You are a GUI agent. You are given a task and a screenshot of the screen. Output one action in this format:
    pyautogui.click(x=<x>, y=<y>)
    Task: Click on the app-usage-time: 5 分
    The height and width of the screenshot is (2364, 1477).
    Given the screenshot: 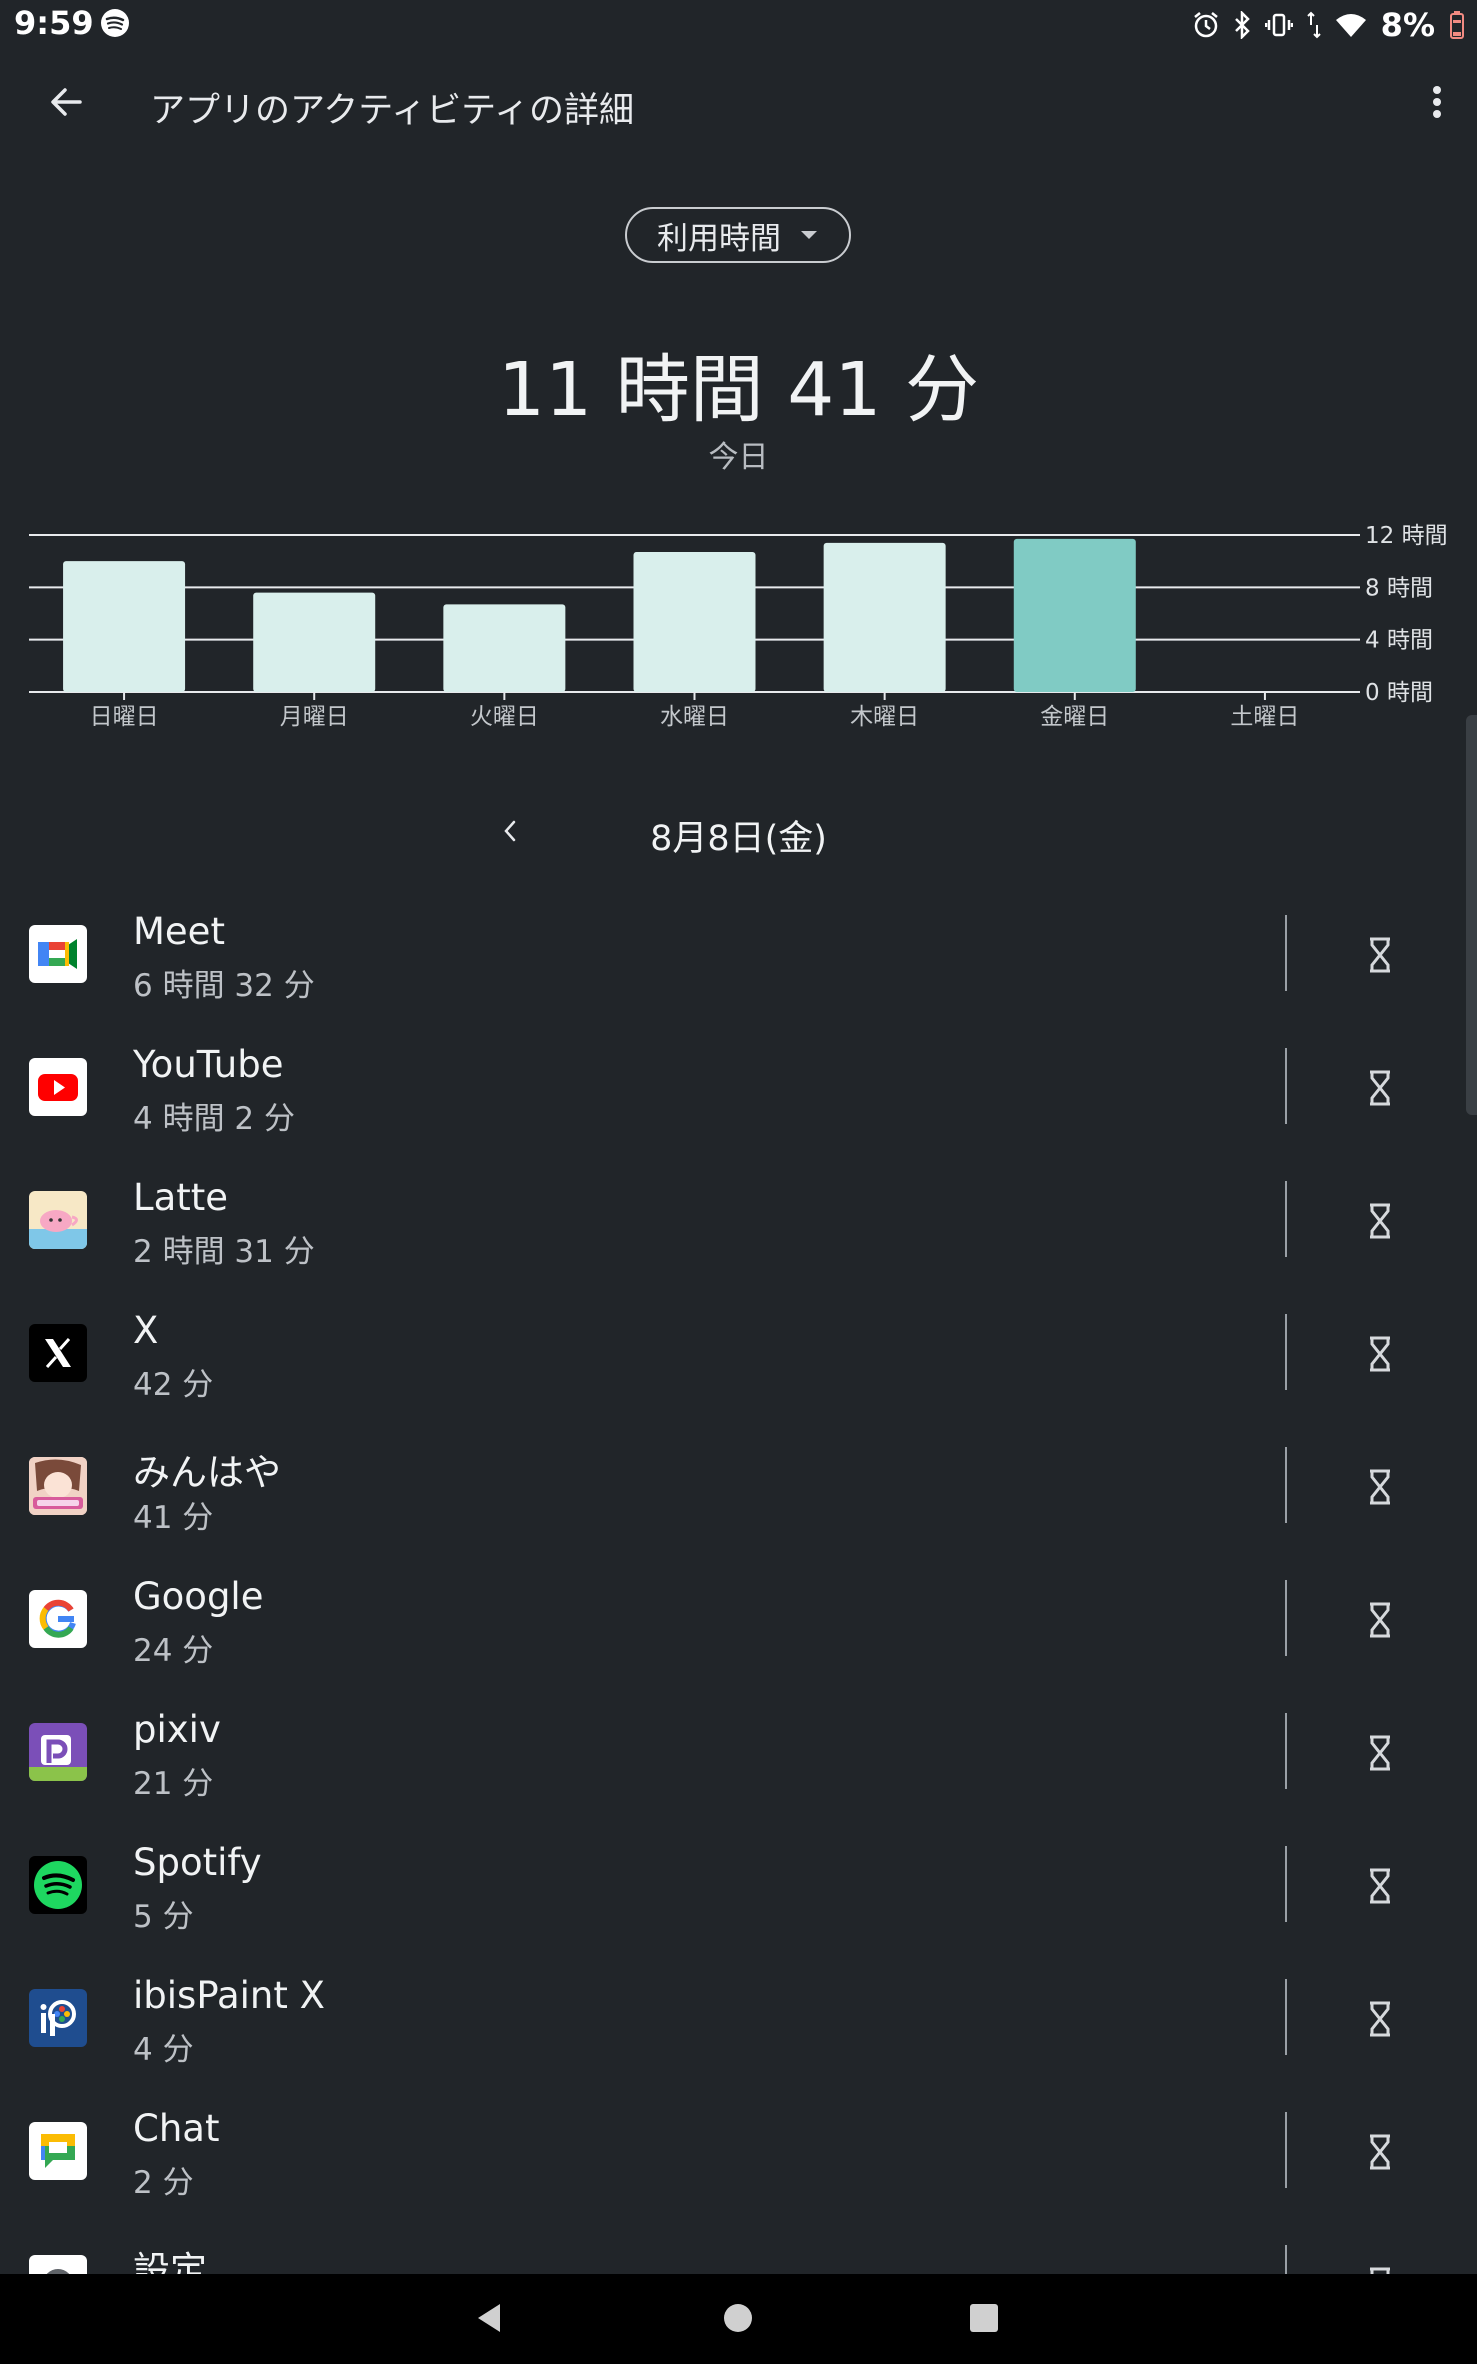 What is the action you would take?
    pyautogui.click(x=163, y=1917)
    